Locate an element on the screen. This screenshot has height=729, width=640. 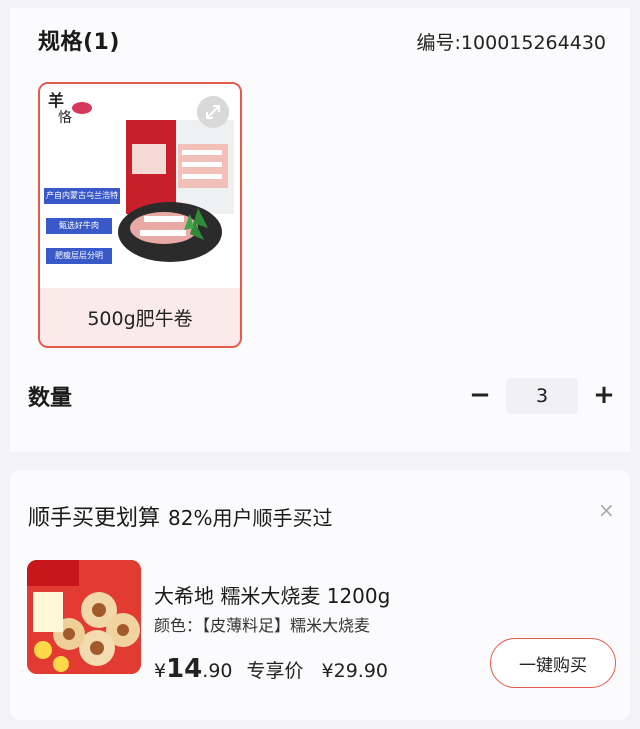
svg-text: 羊 is located at coordinates (56, 100).